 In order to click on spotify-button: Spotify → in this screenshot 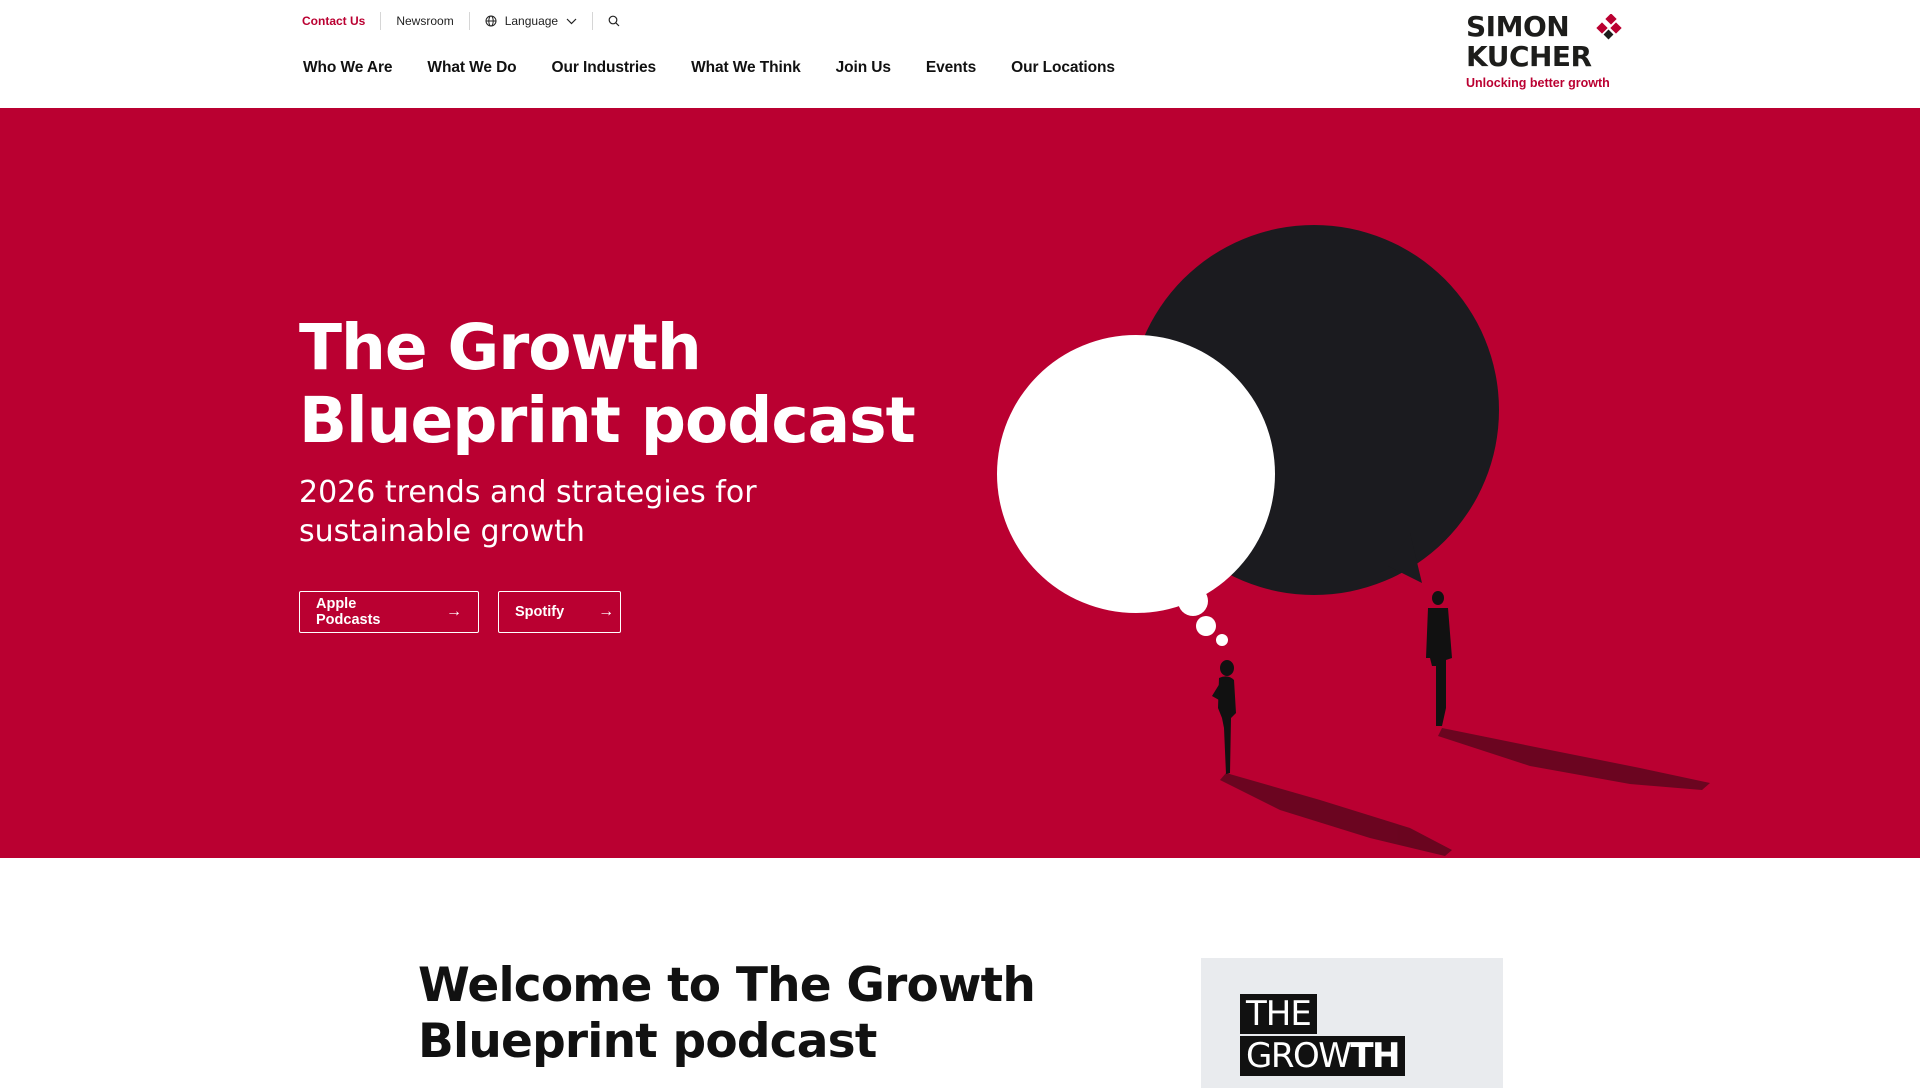, I will do `click(559, 612)`.